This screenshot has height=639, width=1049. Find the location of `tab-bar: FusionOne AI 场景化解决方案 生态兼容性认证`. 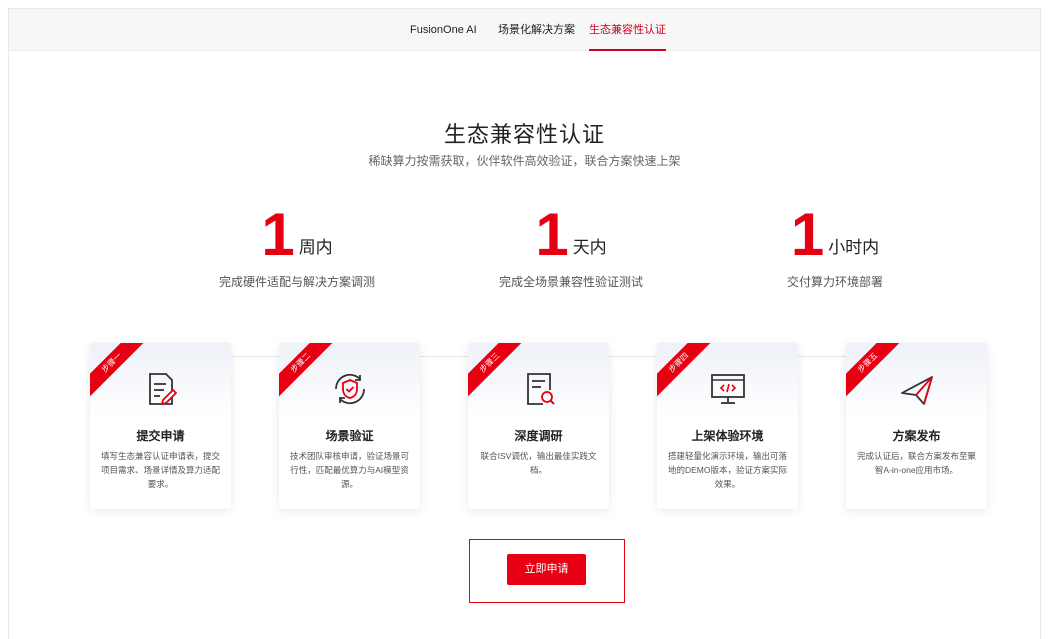

tab-bar: FusionOne AI 场景化解决方案 生态兼容性认证 is located at coordinates (524, 30).